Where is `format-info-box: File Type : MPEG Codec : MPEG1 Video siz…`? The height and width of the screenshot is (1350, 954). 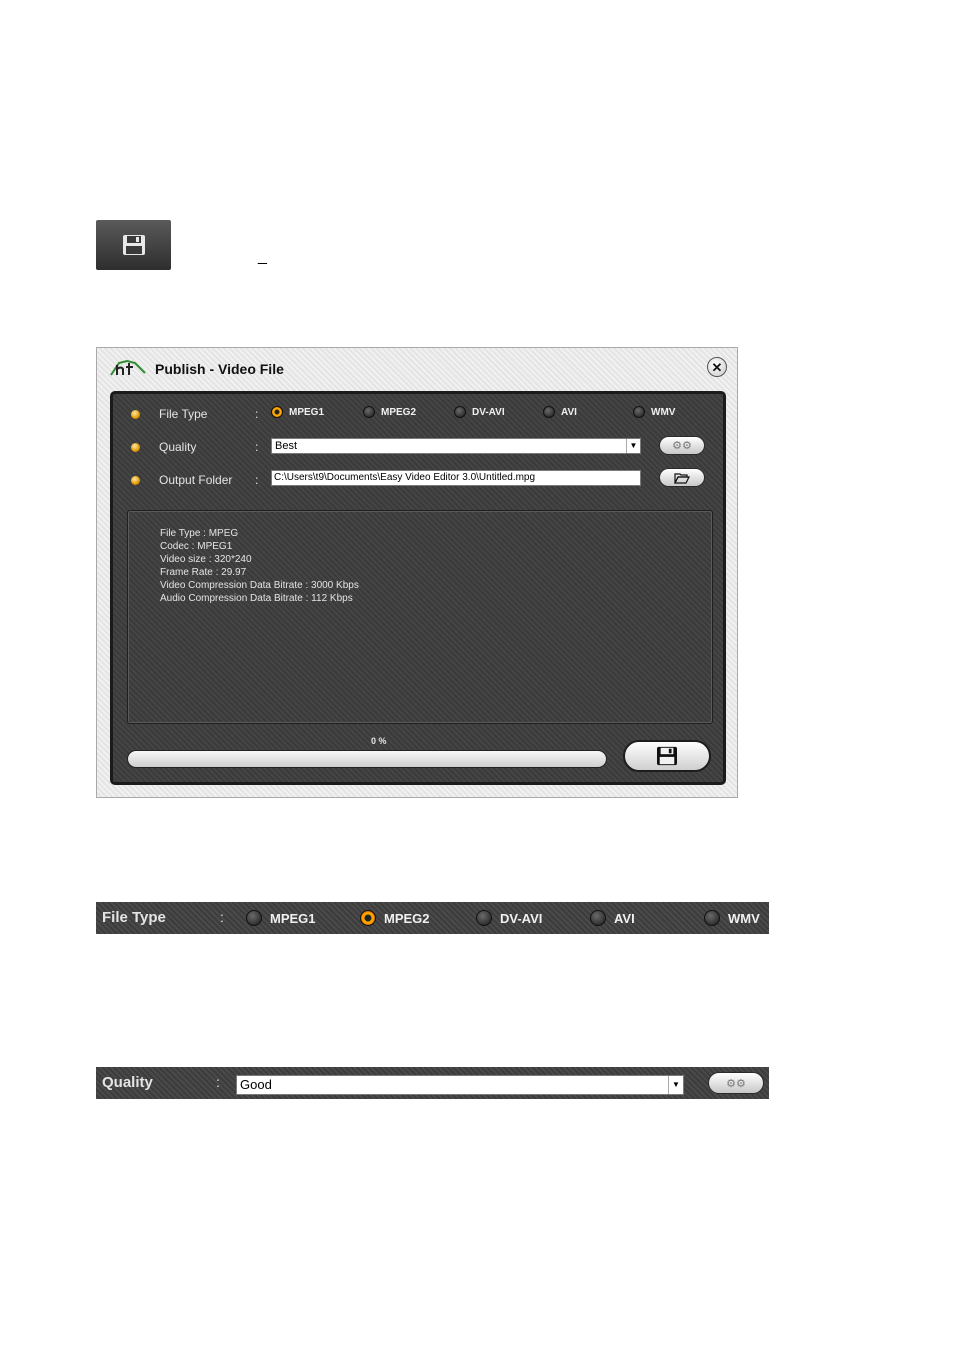
format-info-box: File Type : MPEG Codec : MPEG1 Video siz… is located at coordinates (420, 617).